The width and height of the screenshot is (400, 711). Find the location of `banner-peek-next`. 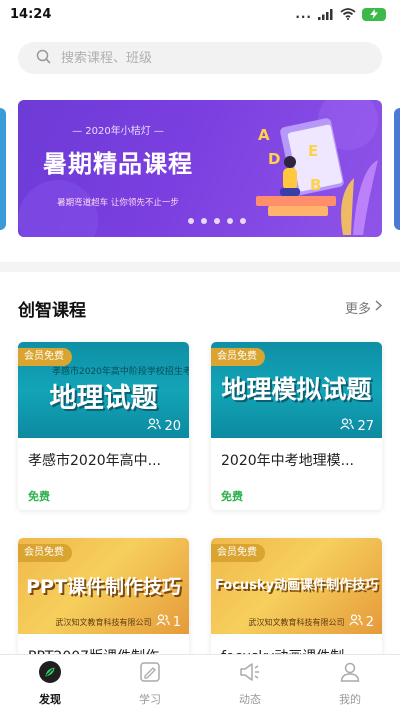

banner-peek-next is located at coordinates (397, 169).